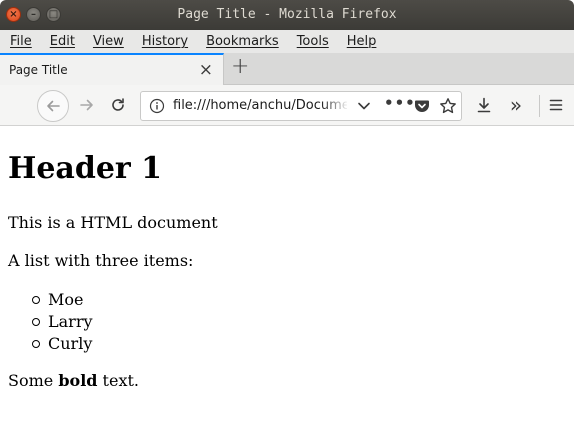 The image size is (574, 429). What do you see at coordinates (335, 106) in the screenshot?
I see `url-fade` at bounding box center [335, 106].